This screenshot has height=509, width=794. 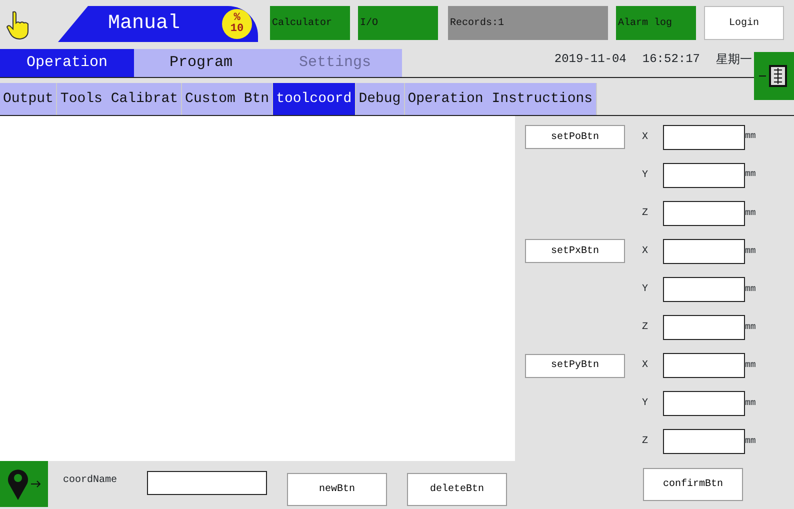 I want to click on header-button: Calculator, so click(x=310, y=23).